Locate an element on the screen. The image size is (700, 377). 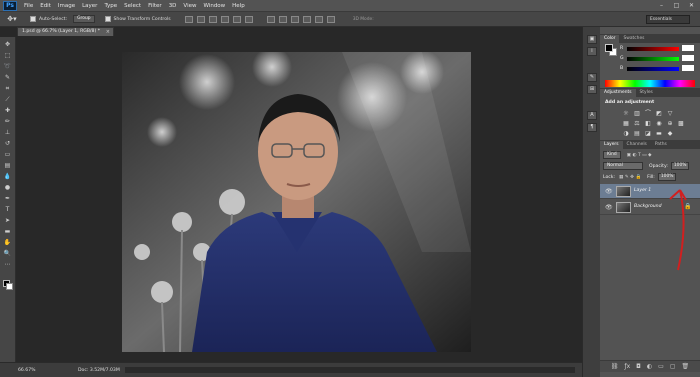
layer-name: Background is located at coordinates (648, 206).